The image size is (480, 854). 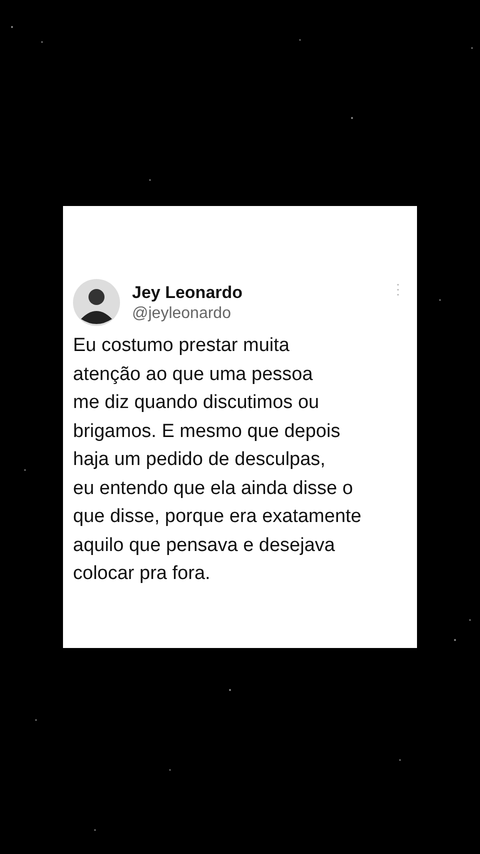 I want to click on author-name: Jey Leonardo, so click(x=187, y=292).